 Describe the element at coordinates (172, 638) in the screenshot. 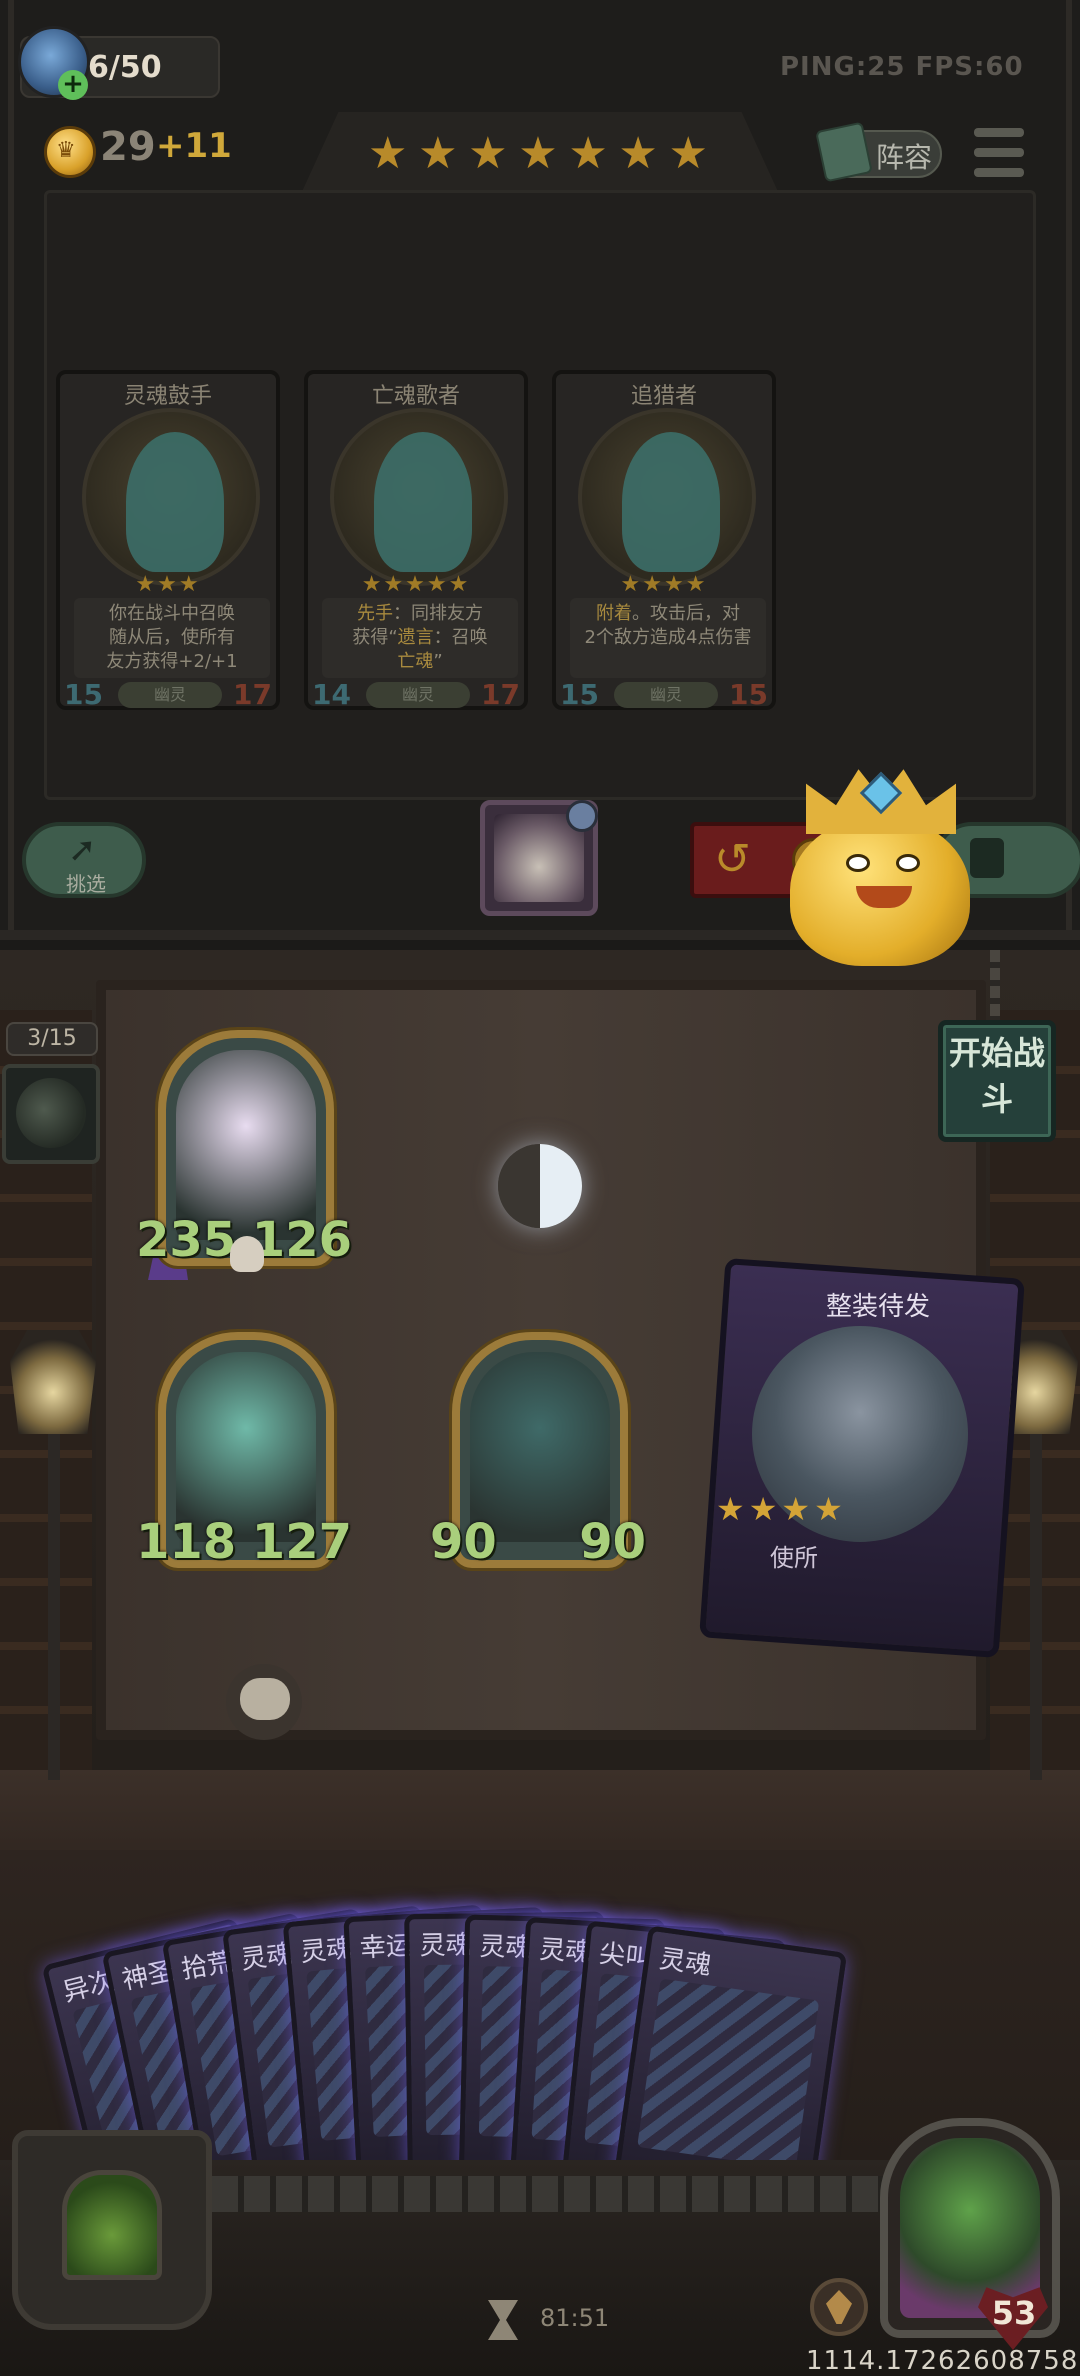

I see `card-description: 你在战斗中召唤 随从后，使所有 友方获得+2/+1` at that location.